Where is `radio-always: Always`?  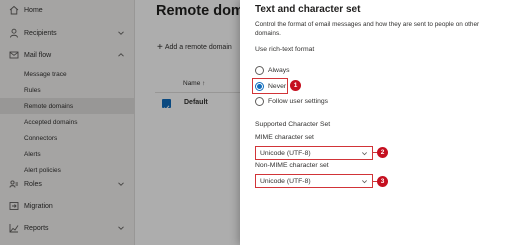 radio-always: Always is located at coordinates (272, 70).